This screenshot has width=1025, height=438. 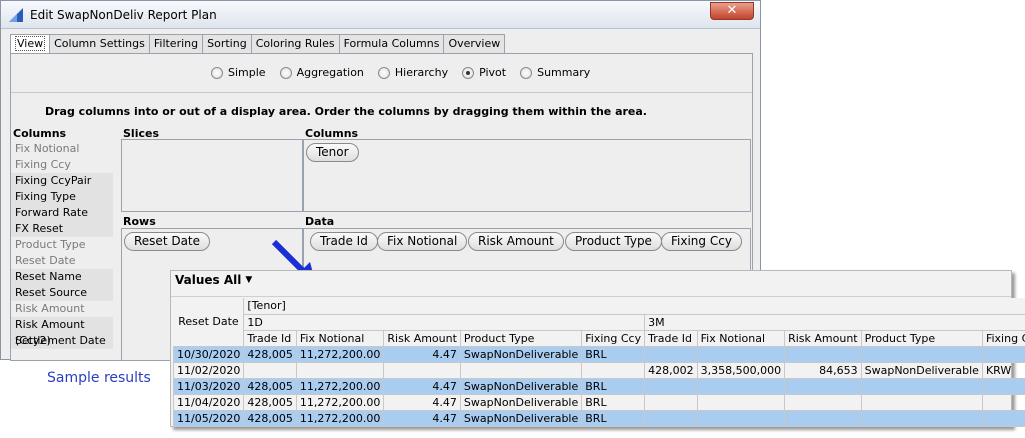 I want to click on tab-view: View, so click(x=30, y=44).